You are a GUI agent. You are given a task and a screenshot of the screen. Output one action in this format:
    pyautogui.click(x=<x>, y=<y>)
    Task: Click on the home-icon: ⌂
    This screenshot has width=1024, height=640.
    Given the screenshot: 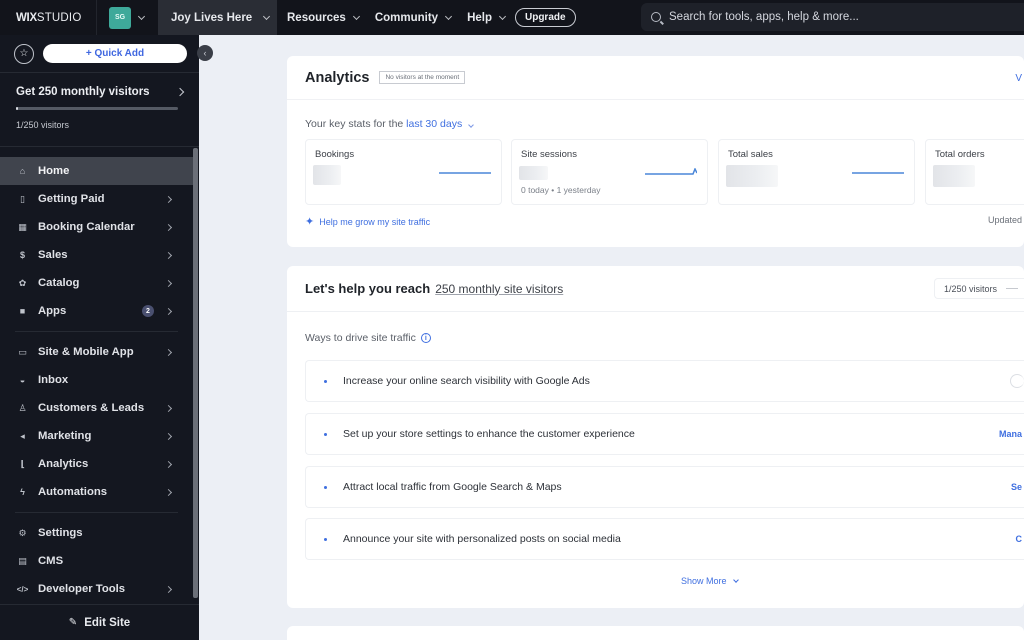 What is the action you would take?
    pyautogui.click(x=22, y=171)
    